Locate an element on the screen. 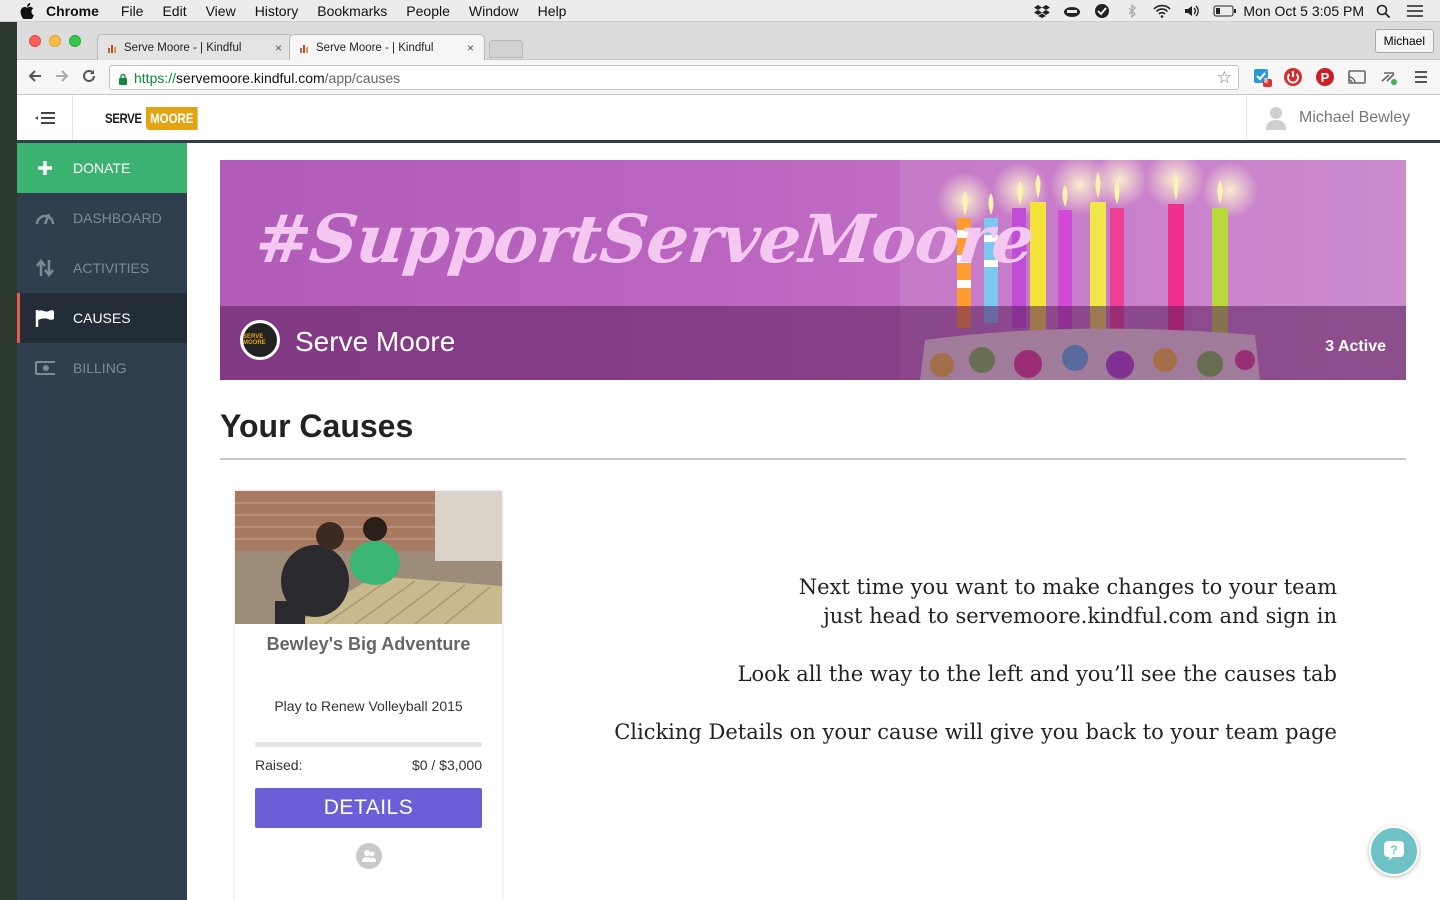  url-host: servemoore.kindful.com is located at coordinates (250, 77).